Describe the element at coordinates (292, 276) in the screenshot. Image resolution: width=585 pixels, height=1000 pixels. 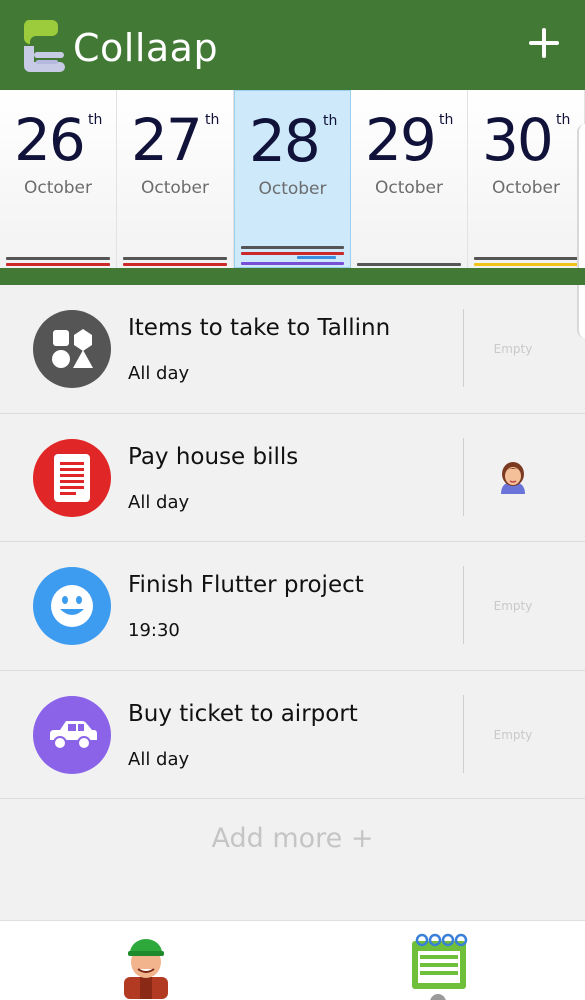
I see `header-divider` at that location.